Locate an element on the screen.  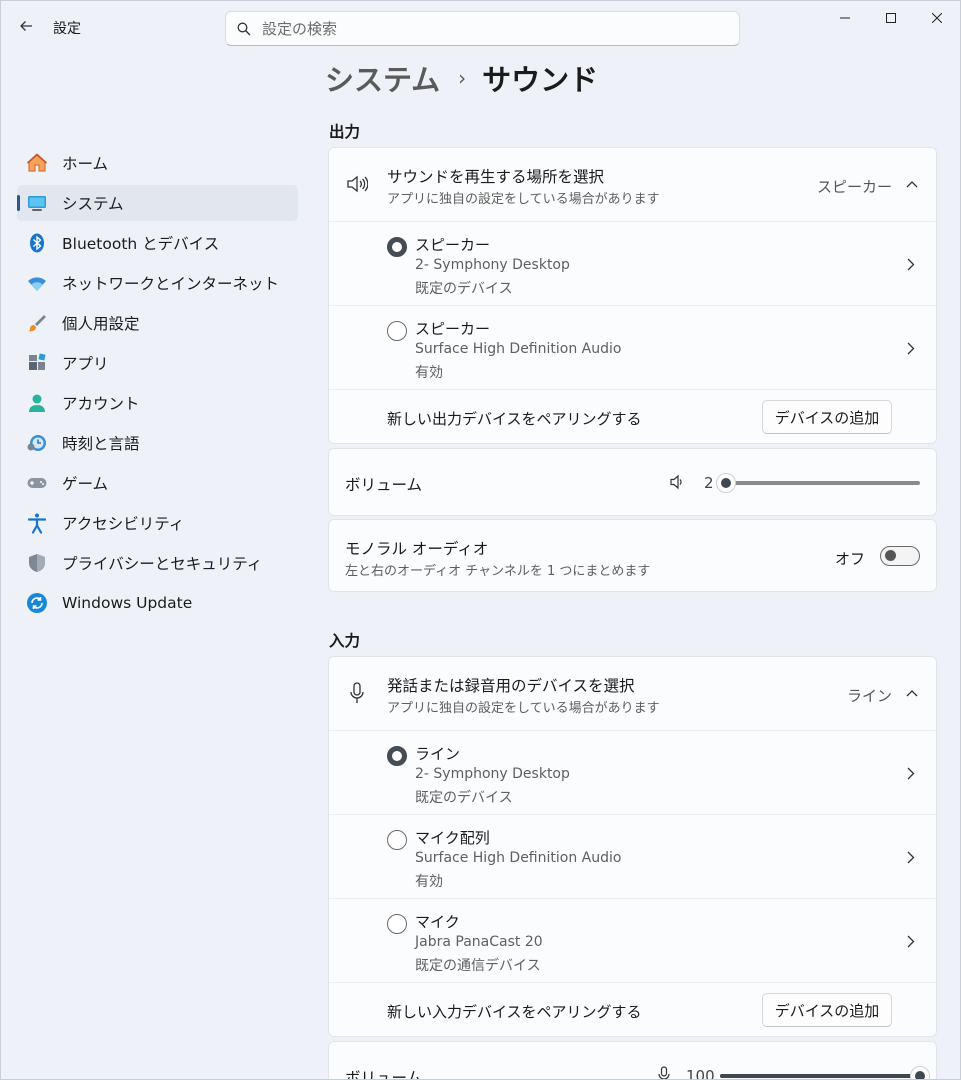
output-device-row: スピーカー 2- Symphony Desktop 既定のデバイス is located at coordinates (632, 263).